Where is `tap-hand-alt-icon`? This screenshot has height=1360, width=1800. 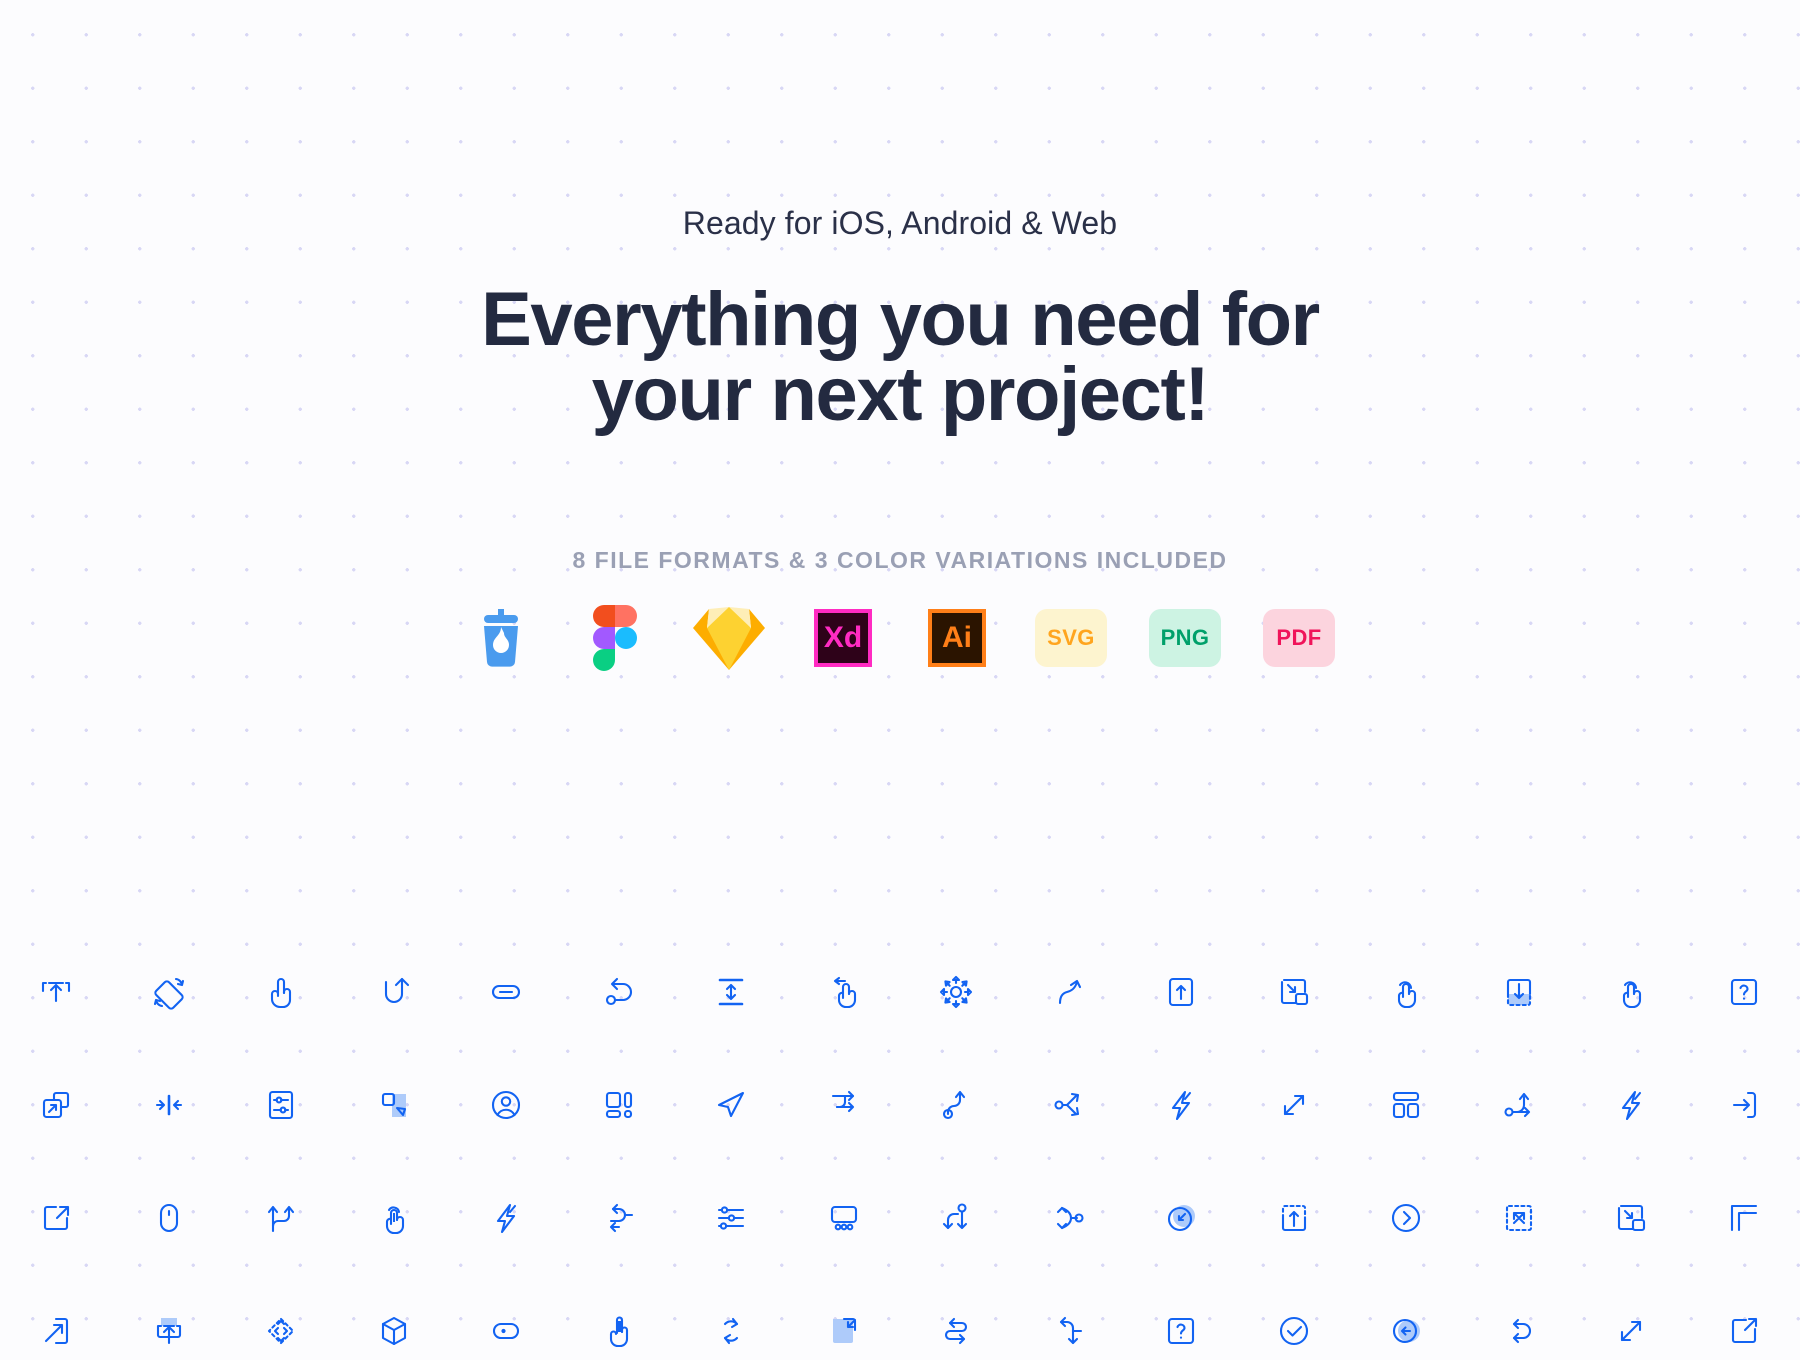
tap-hand-alt-icon is located at coordinates (1631, 991).